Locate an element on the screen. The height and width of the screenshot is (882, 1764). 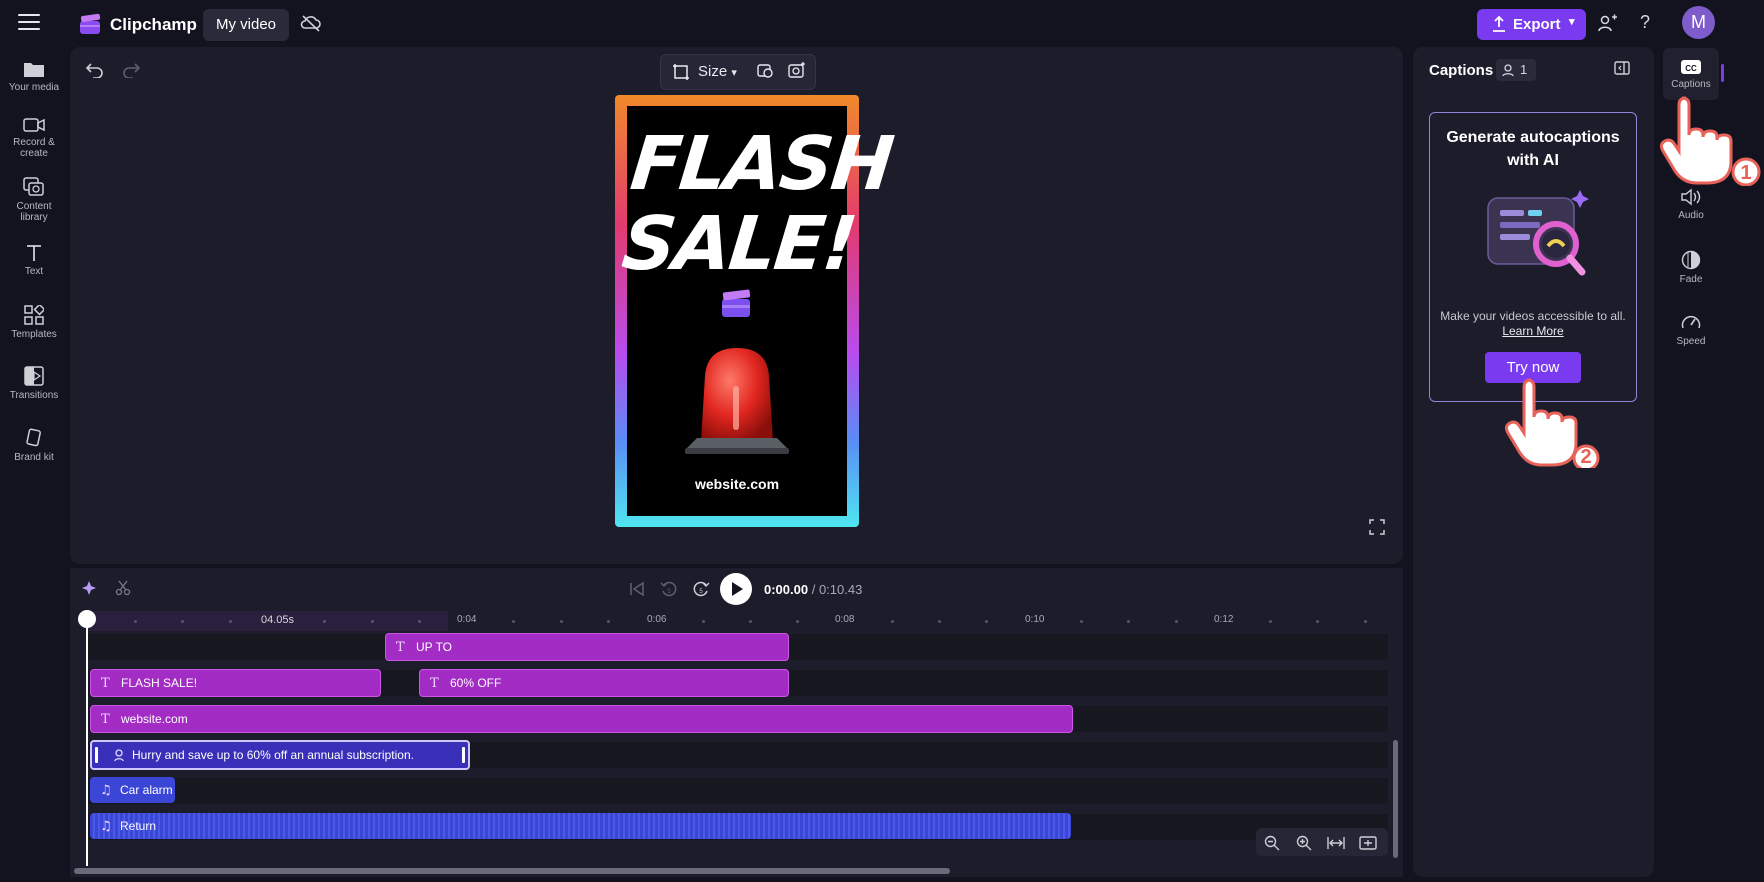
undo-icon is located at coordinates (95, 70).